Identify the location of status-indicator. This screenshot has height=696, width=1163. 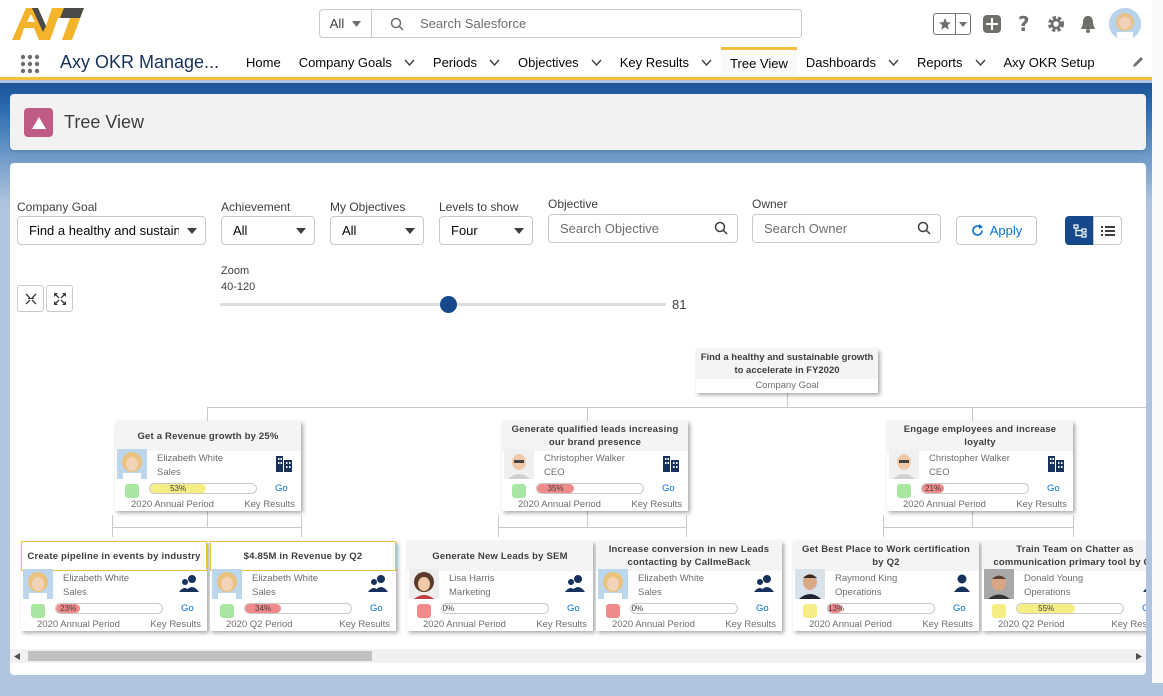
(904, 491).